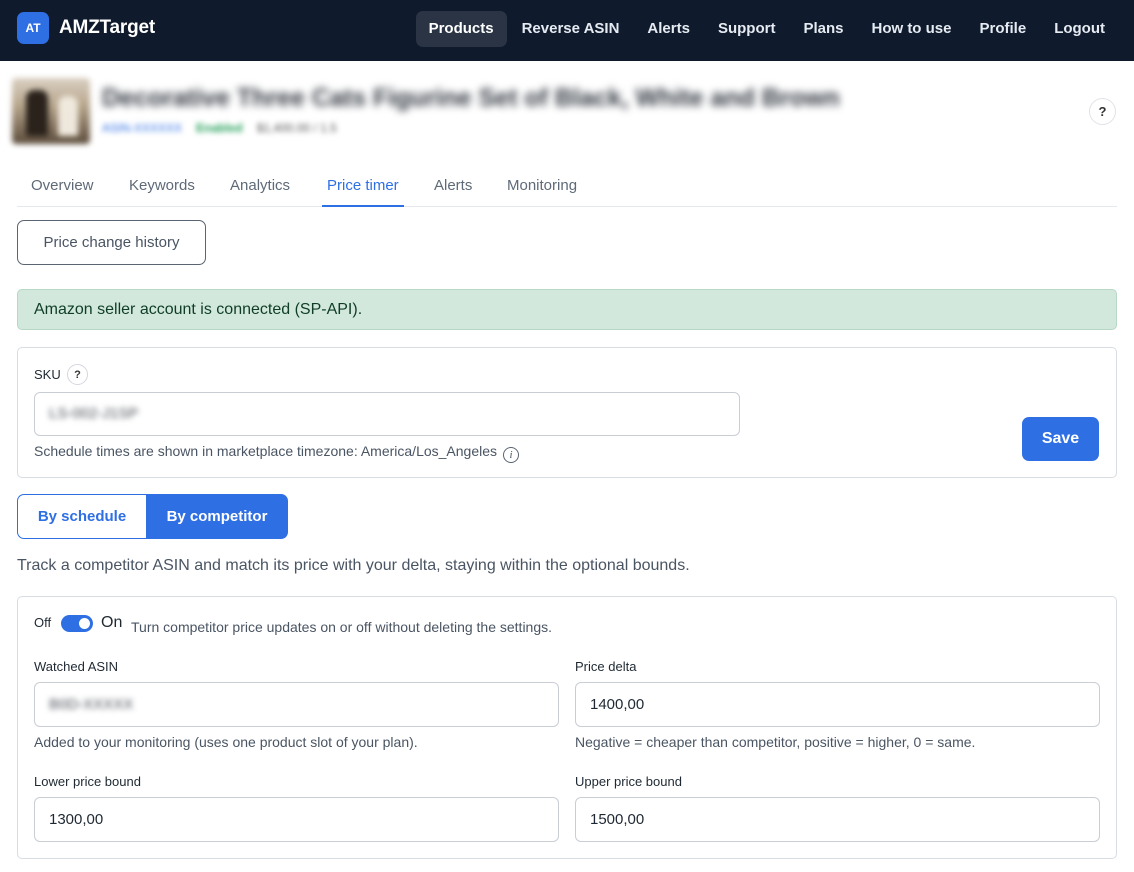 The width and height of the screenshot is (1134, 872). Describe the element at coordinates (142, 128) in the screenshot. I see `product-asin-link: ASIN-XXXXXX` at that location.